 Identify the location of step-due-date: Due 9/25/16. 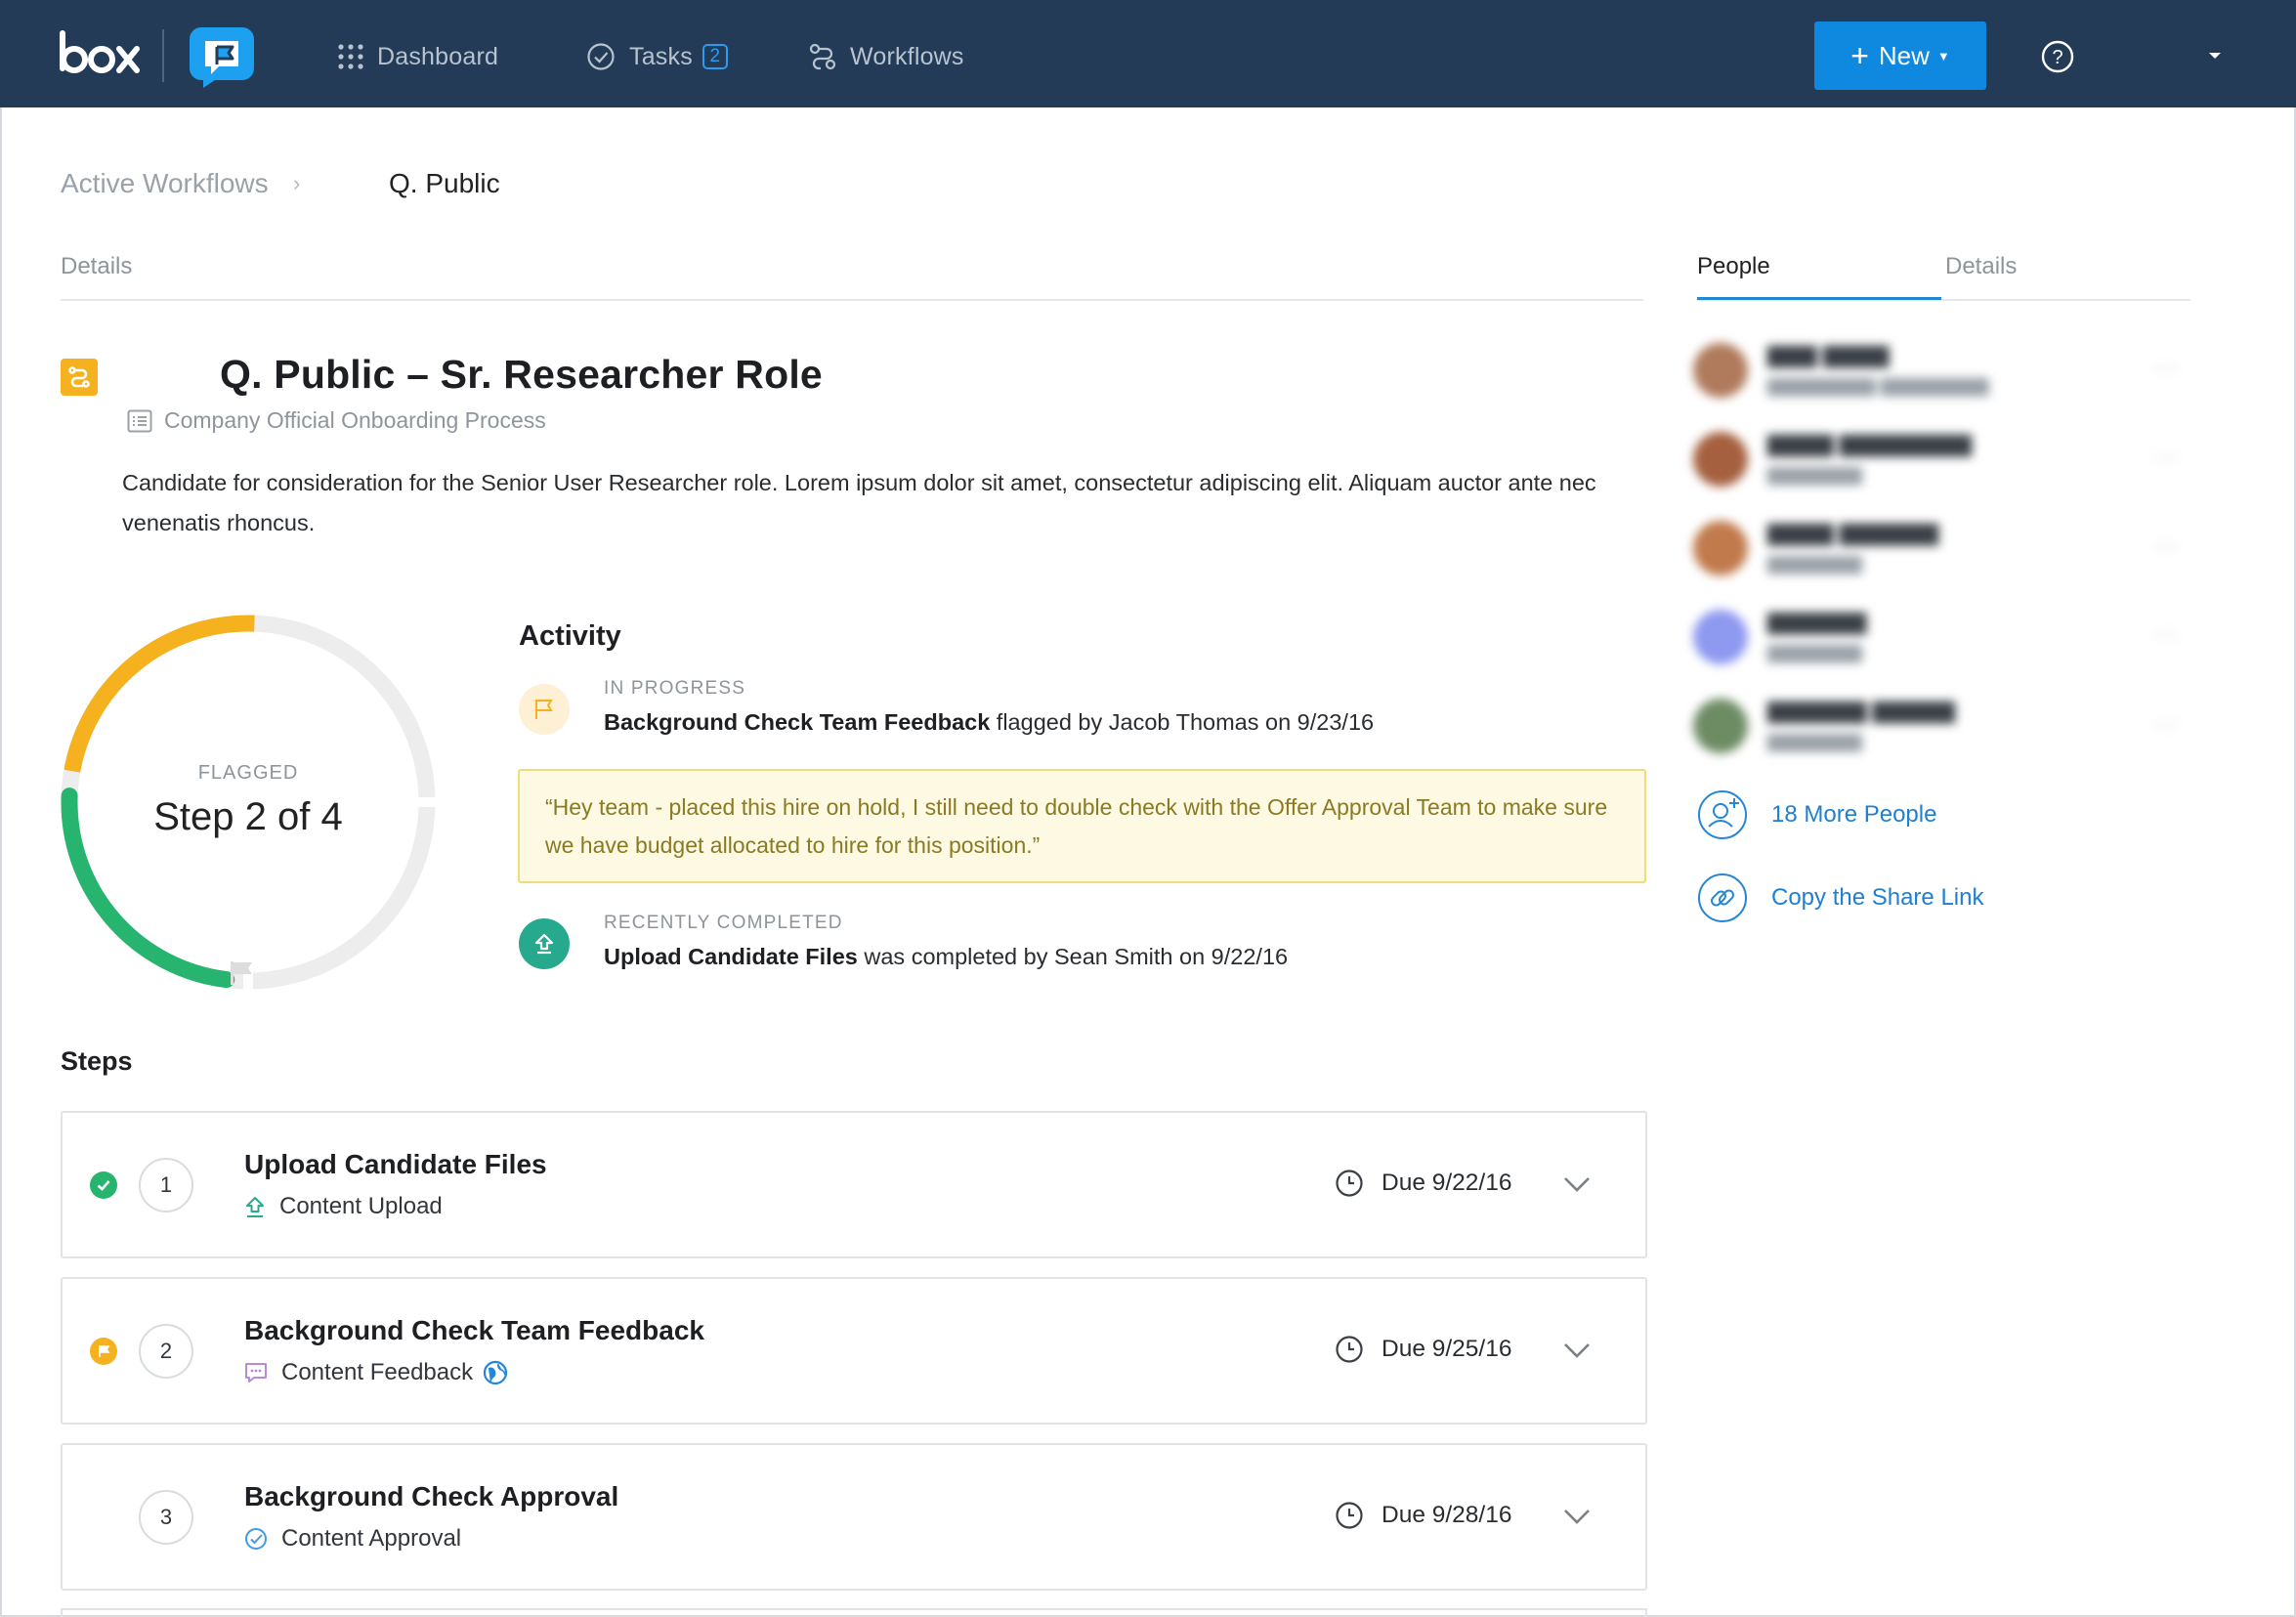
(1424, 1349).